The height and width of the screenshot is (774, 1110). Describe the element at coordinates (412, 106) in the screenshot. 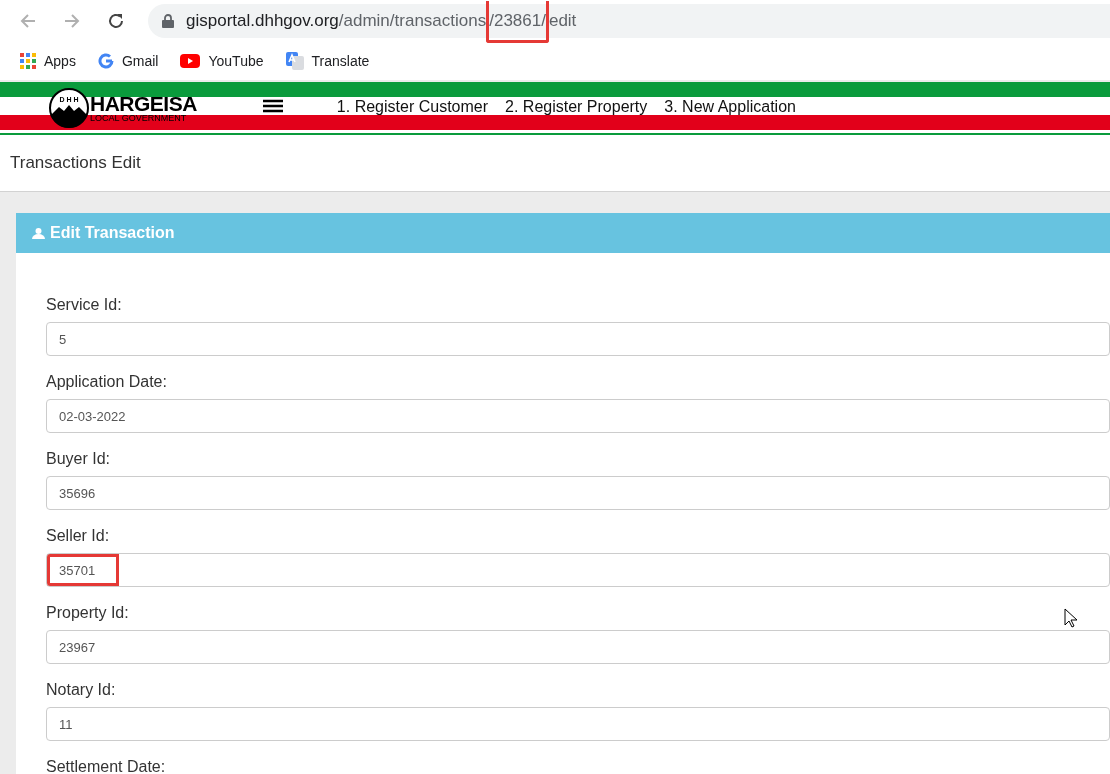

I see `nav-link: 1. Register Customer` at that location.